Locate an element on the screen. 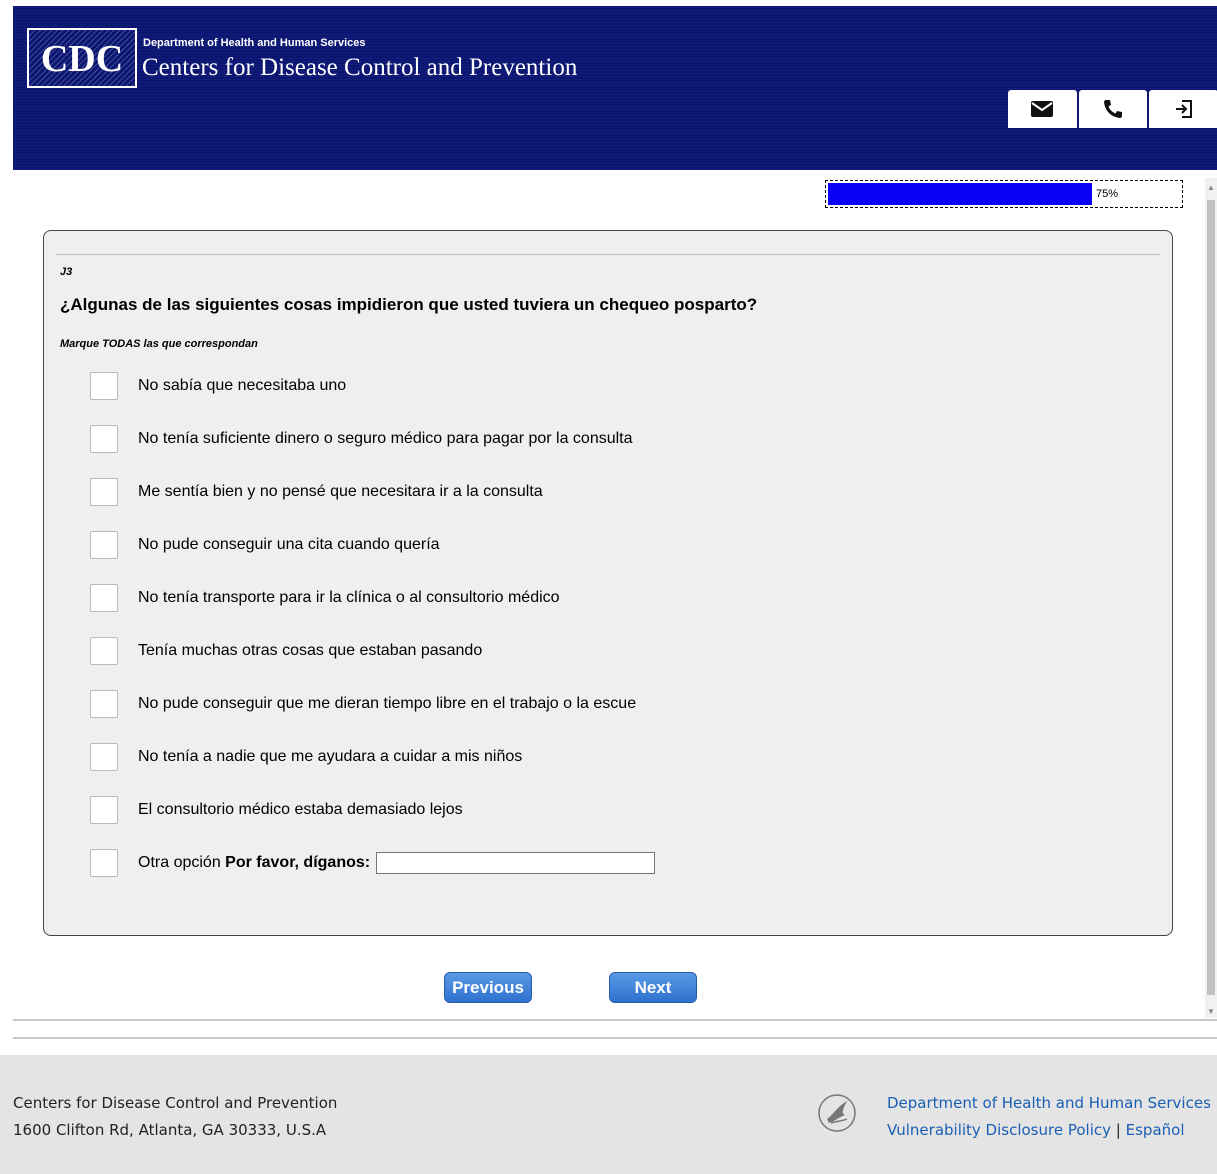 The height and width of the screenshot is (1174, 1217). option-checkbox-other is located at coordinates (104, 863).